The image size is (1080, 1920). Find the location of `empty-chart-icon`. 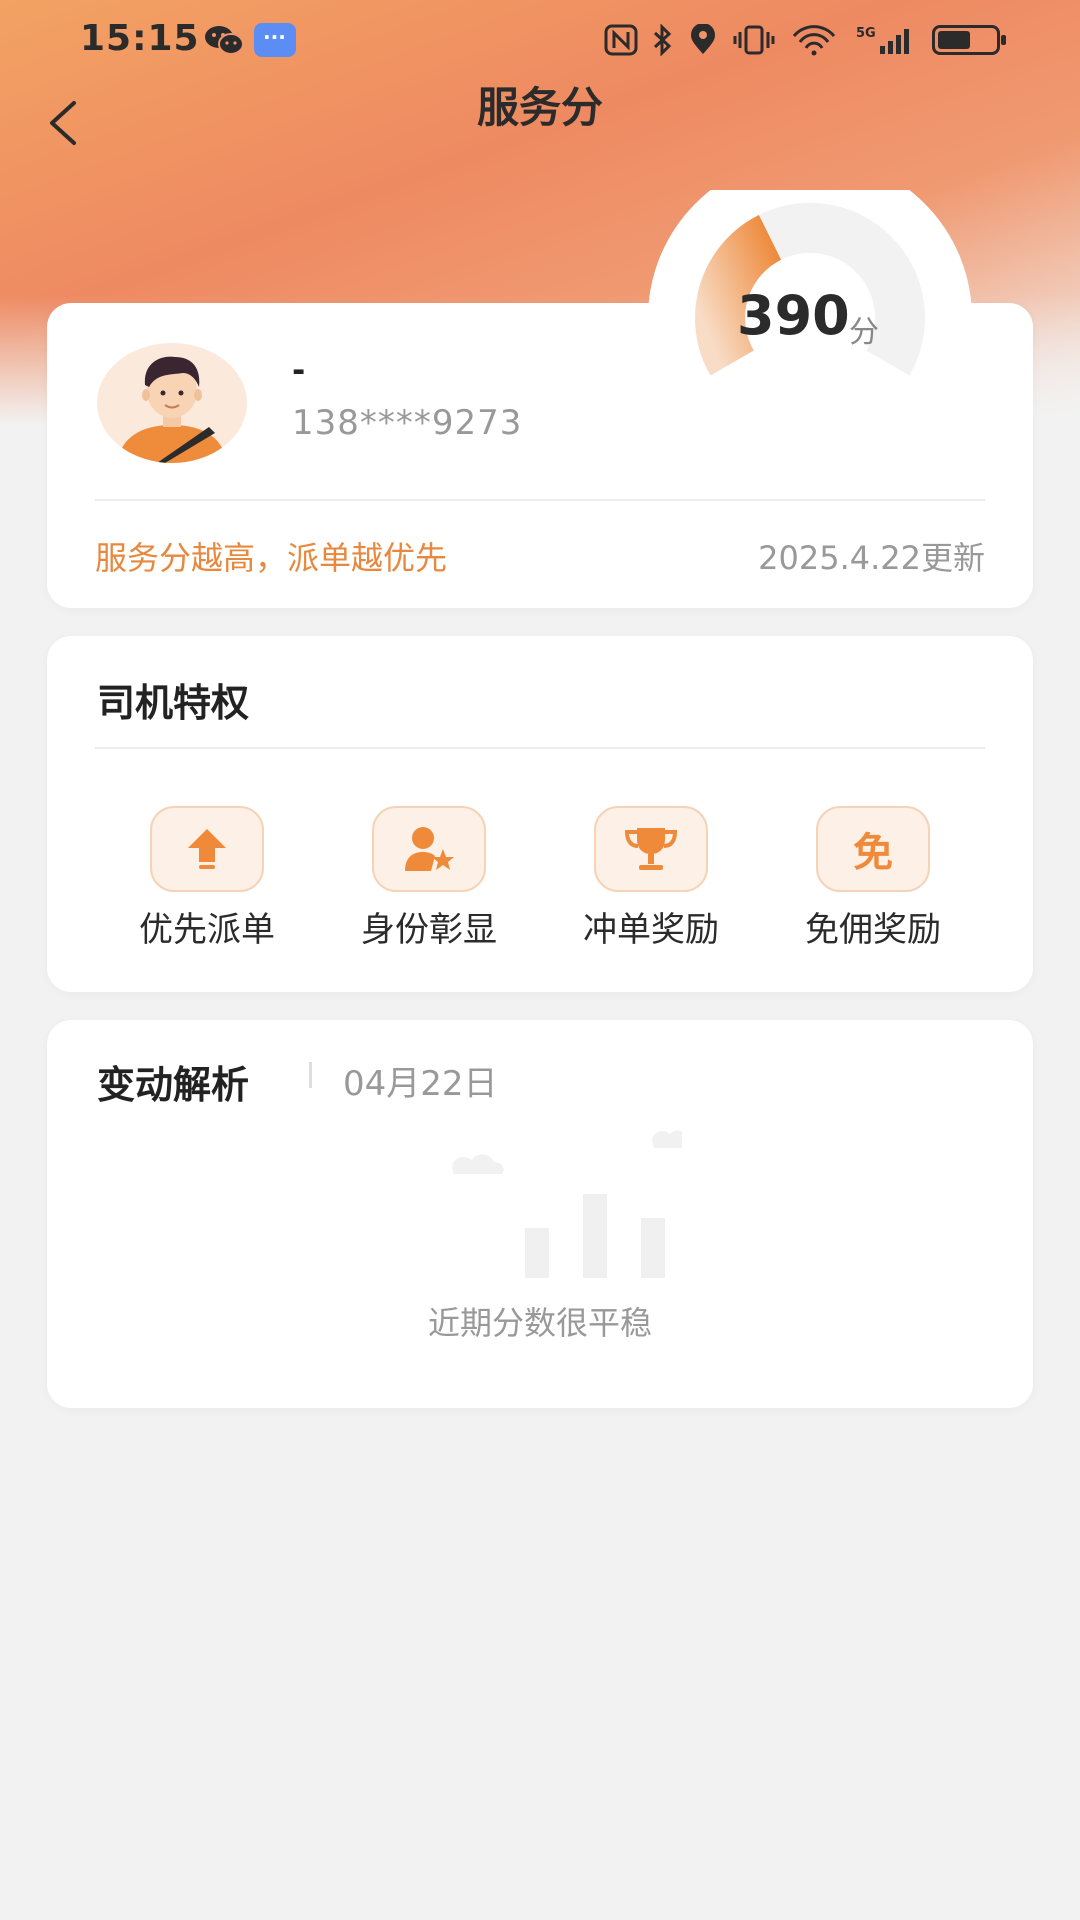

empty-chart-icon is located at coordinates (567, 1204).